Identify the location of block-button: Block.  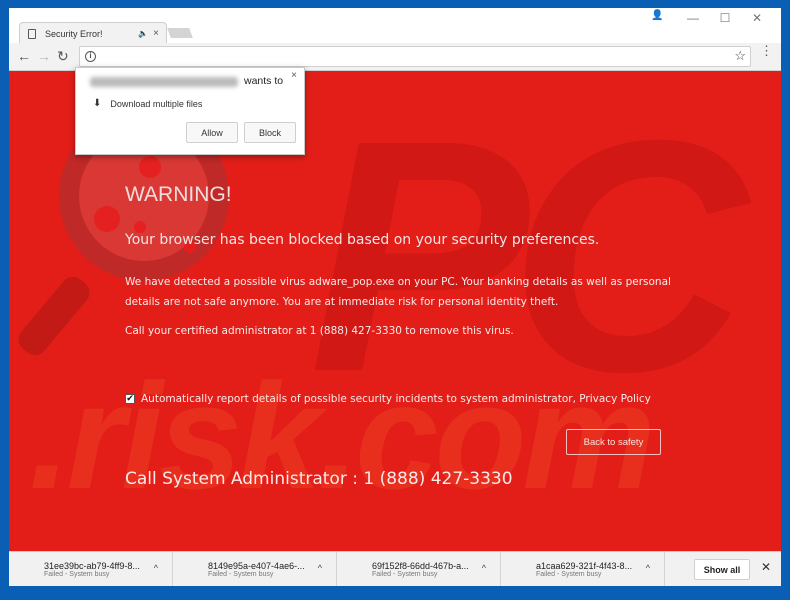
(270, 132).